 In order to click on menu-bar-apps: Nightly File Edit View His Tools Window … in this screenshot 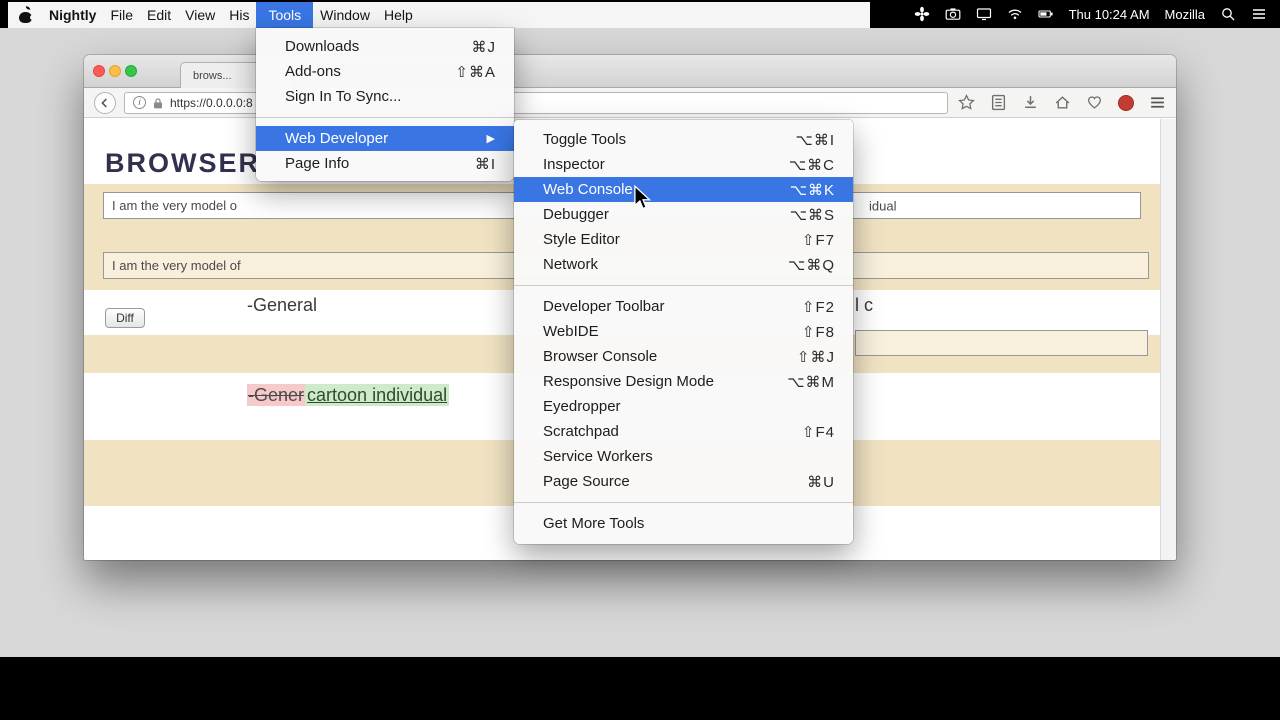, I will do `click(439, 15)`.